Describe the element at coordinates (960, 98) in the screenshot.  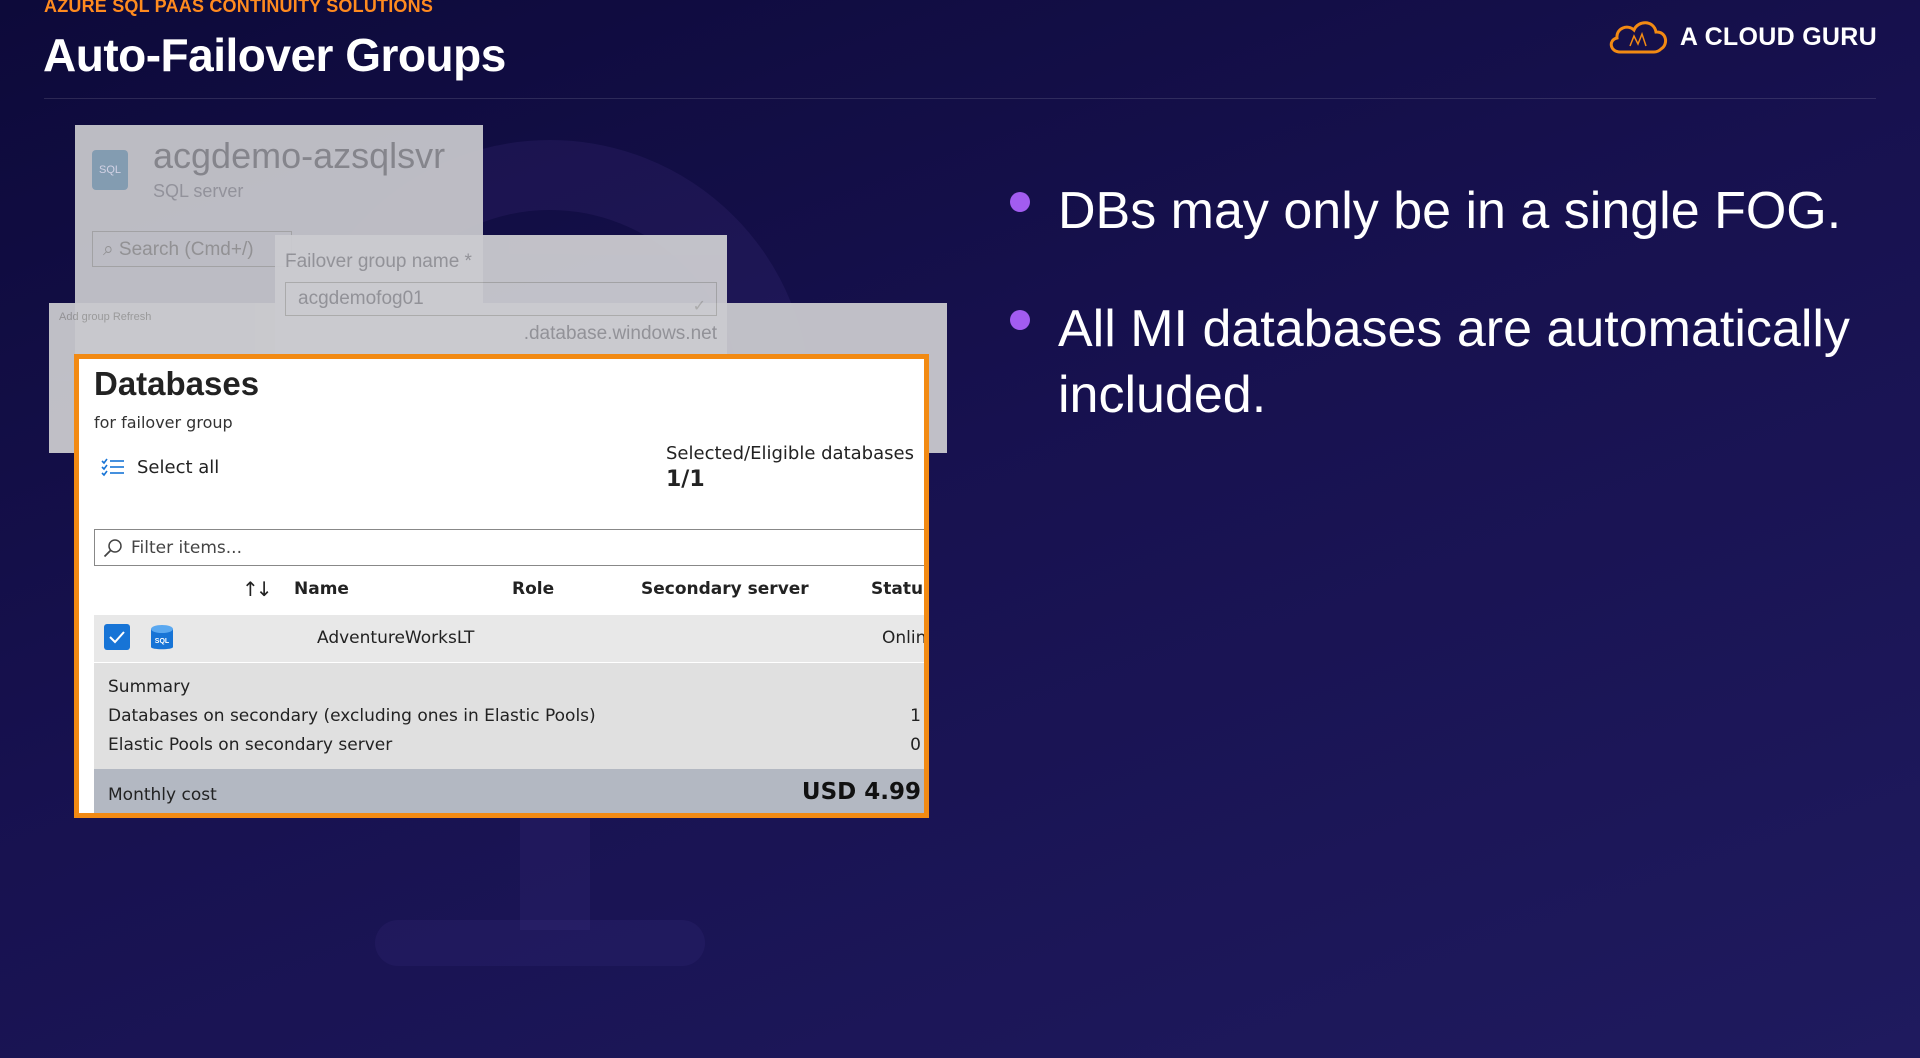
I see `header-divider` at that location.